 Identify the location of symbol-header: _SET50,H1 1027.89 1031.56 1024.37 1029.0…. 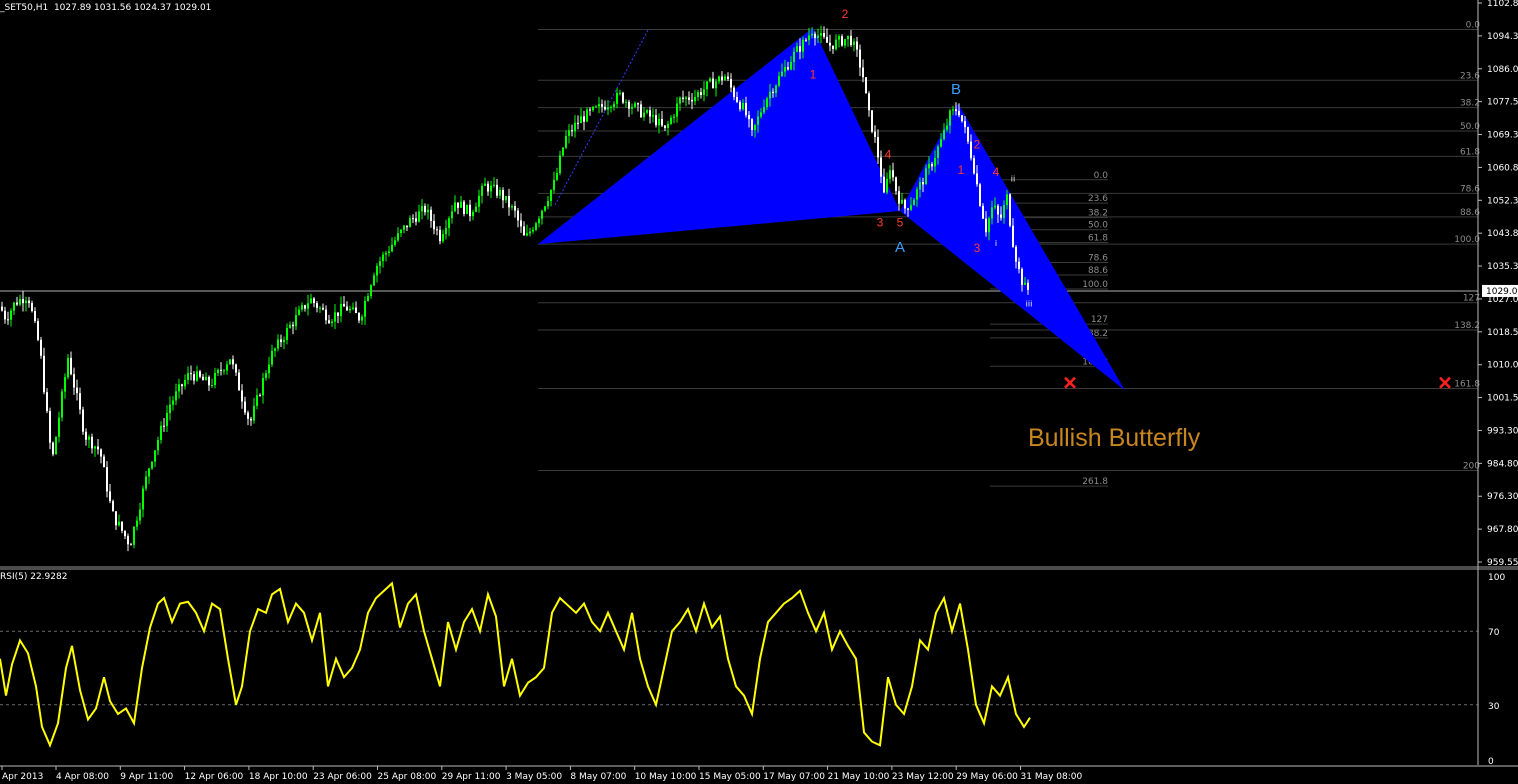
(105, 8).